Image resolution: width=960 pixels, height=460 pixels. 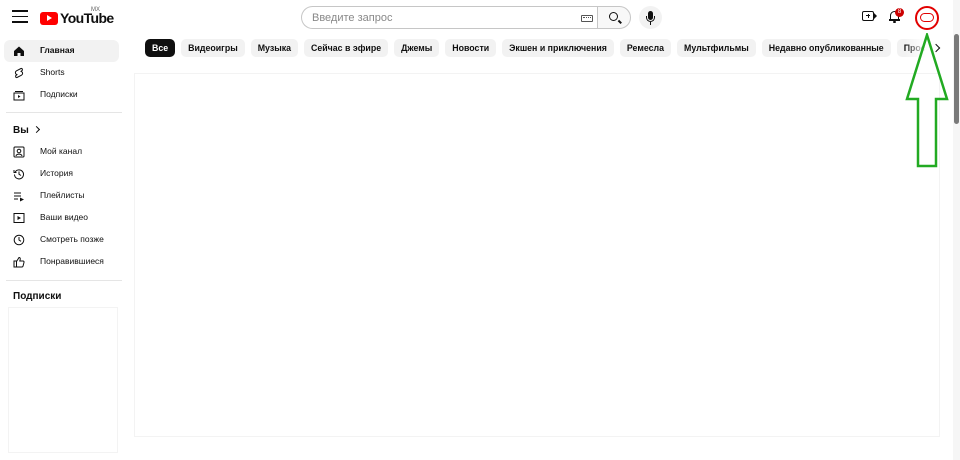 I want to click on sidebar-item-history: История, so click(x=61, y=174).